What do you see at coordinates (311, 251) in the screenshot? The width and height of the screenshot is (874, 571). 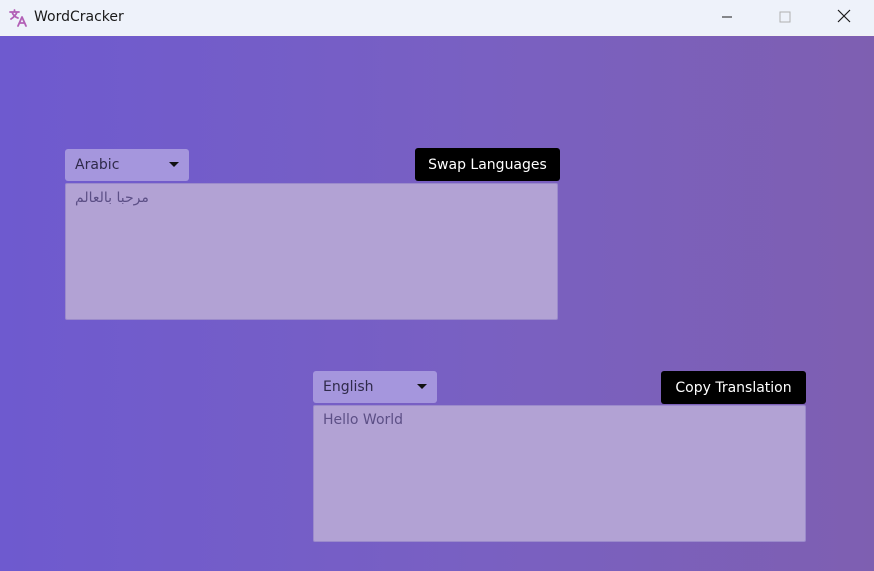 I see `source-text-input: مرحبا بالعالم` at bounding box center [311, 251].